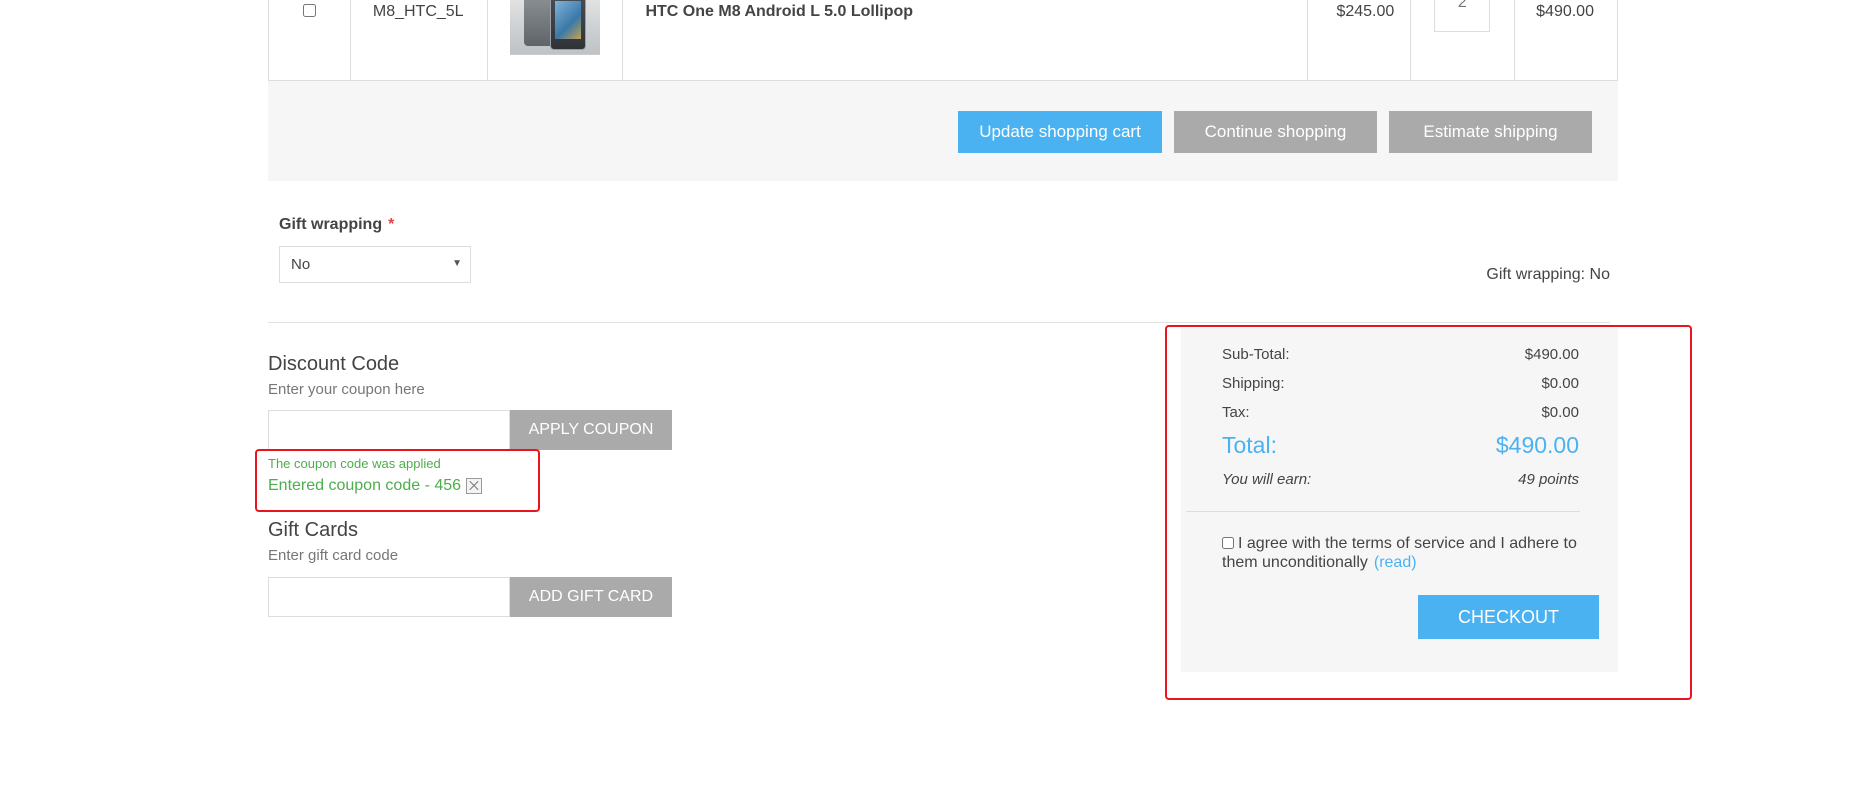 The image size is (1860, 802). What do you see at coordinates (331, 224) in the screenshot?
I see `gift-wrapping-label-text: Gift wrapping` at bounding box center [331, 224].